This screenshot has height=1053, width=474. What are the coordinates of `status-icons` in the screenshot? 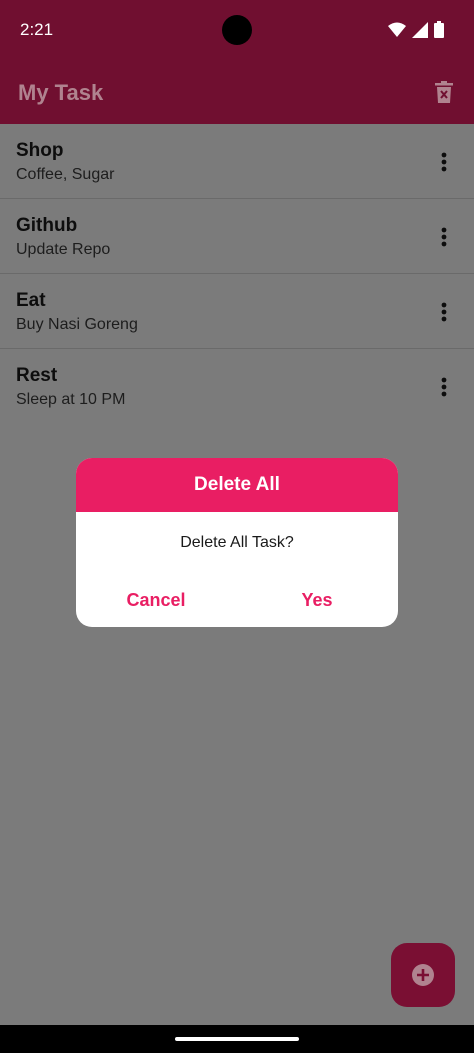 It's located at (416, 29).